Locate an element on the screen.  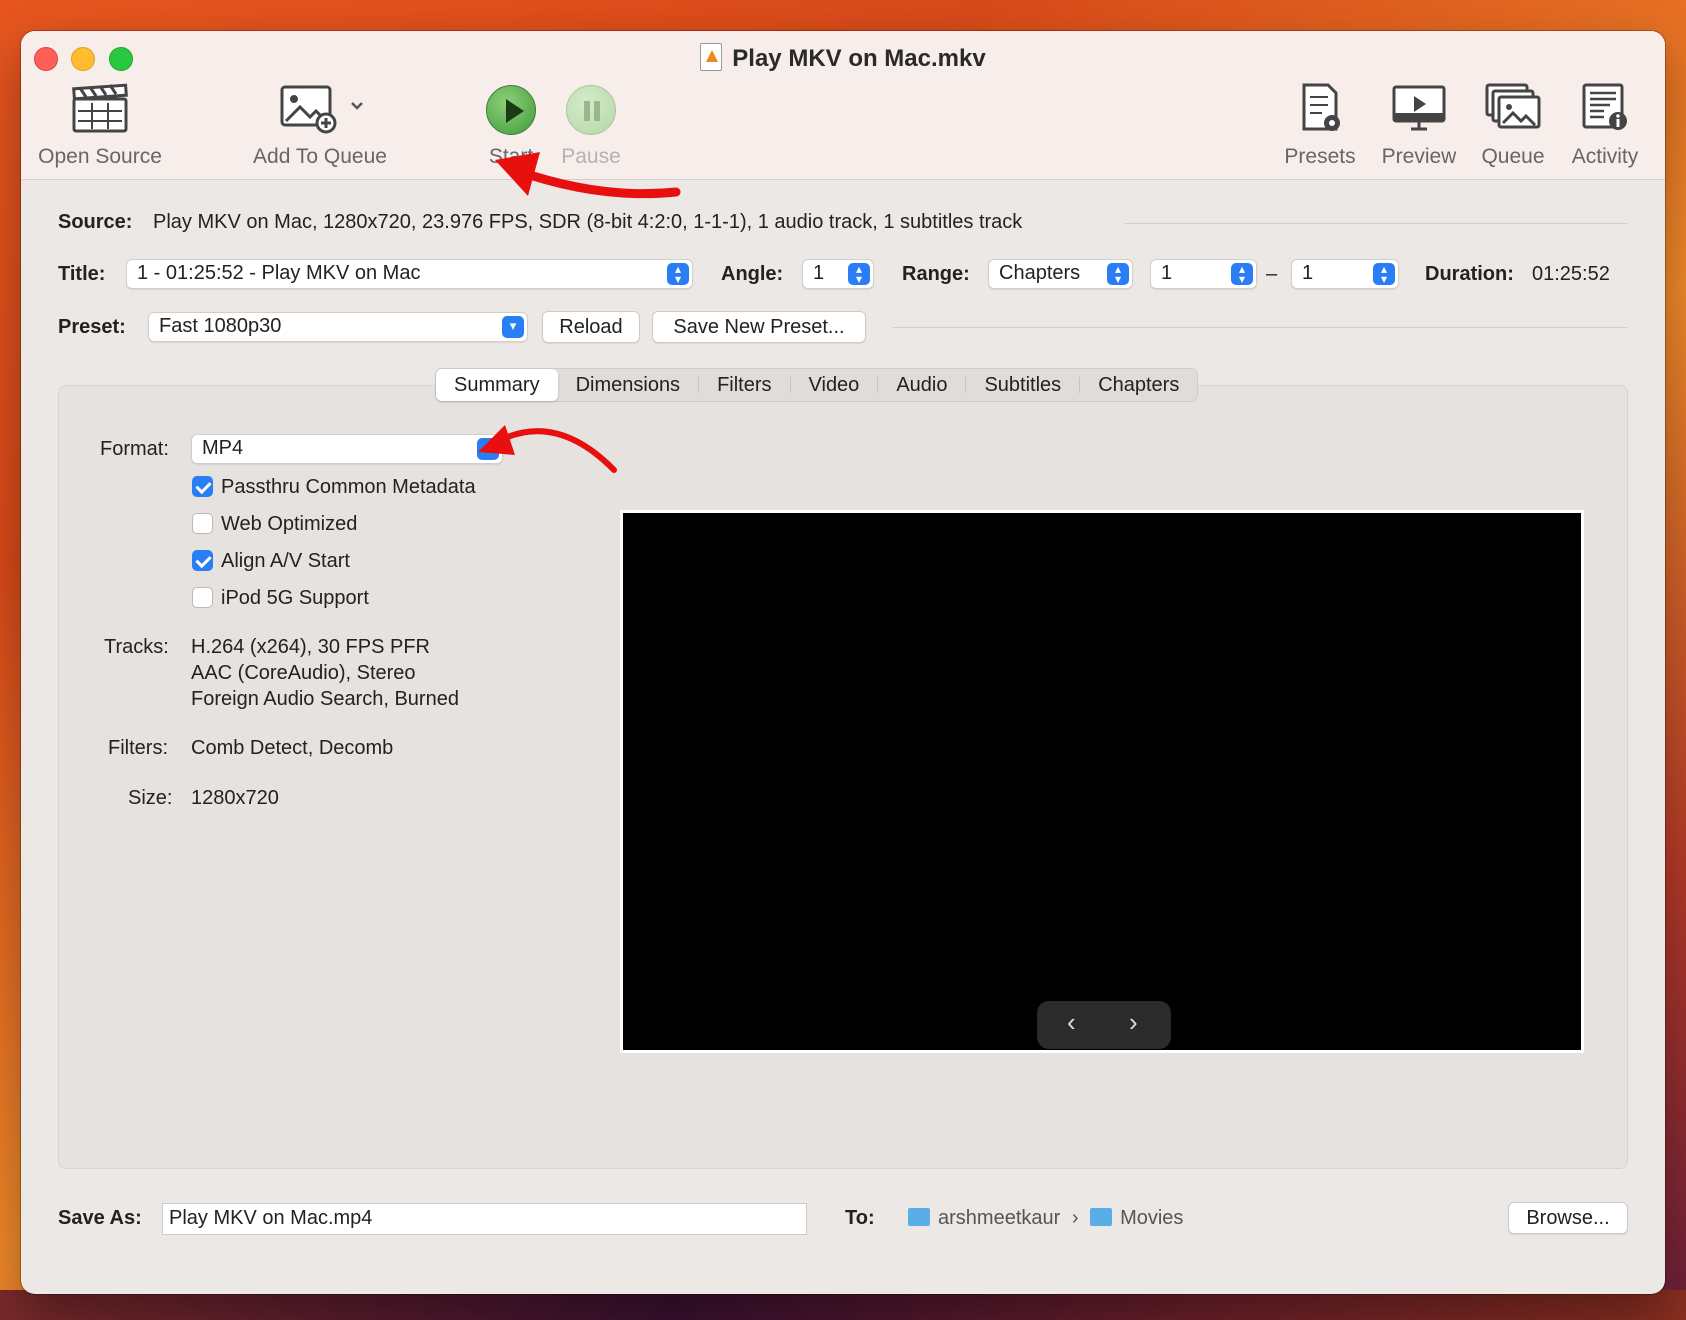
range-label: Range: is located at coordinates (936, 274).